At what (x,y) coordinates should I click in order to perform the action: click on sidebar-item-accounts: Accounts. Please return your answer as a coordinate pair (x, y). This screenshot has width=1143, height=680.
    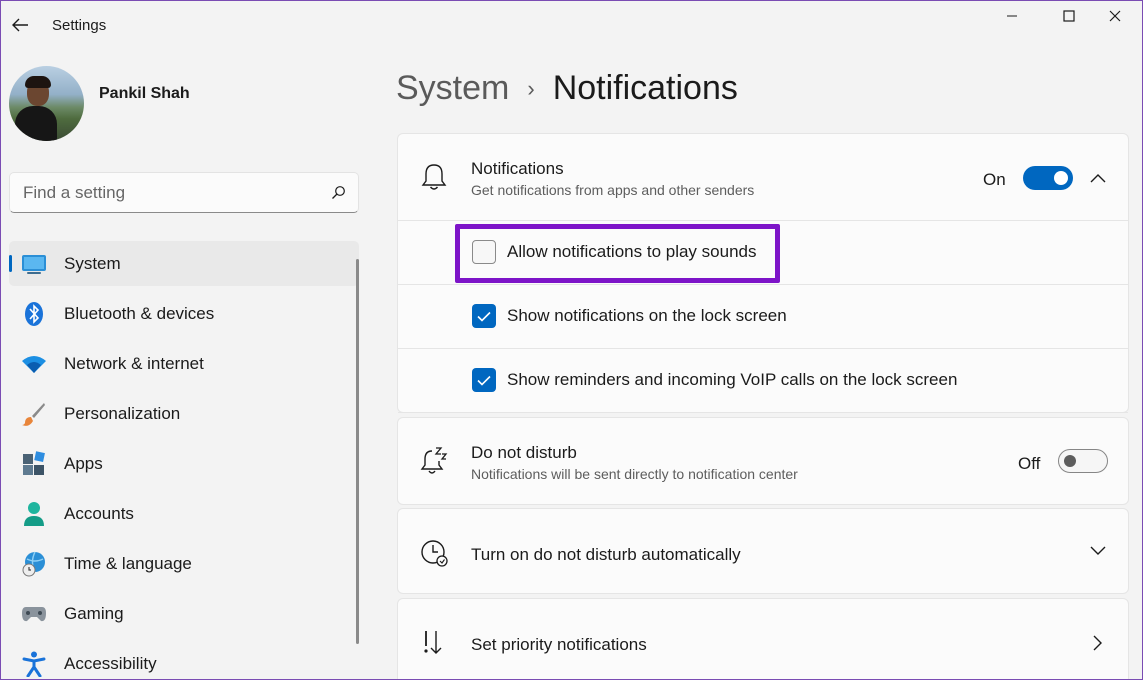
    Looking at the image, I should click on (184, 513).